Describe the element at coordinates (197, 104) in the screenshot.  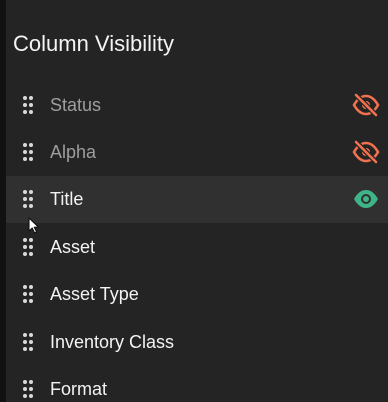
I see `column-row-status: Status` at that location.